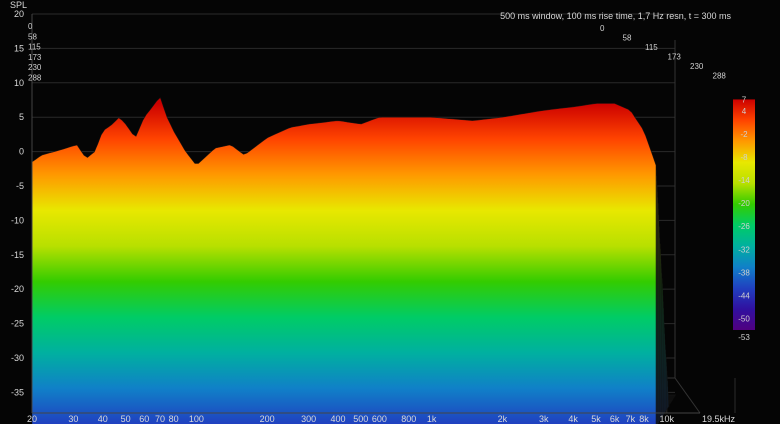 This screenshot has width=780, height=424. Describe the element at coordinates (744, 157) in the screenshot. I see `colorbar-tick-label: -8` at that location.